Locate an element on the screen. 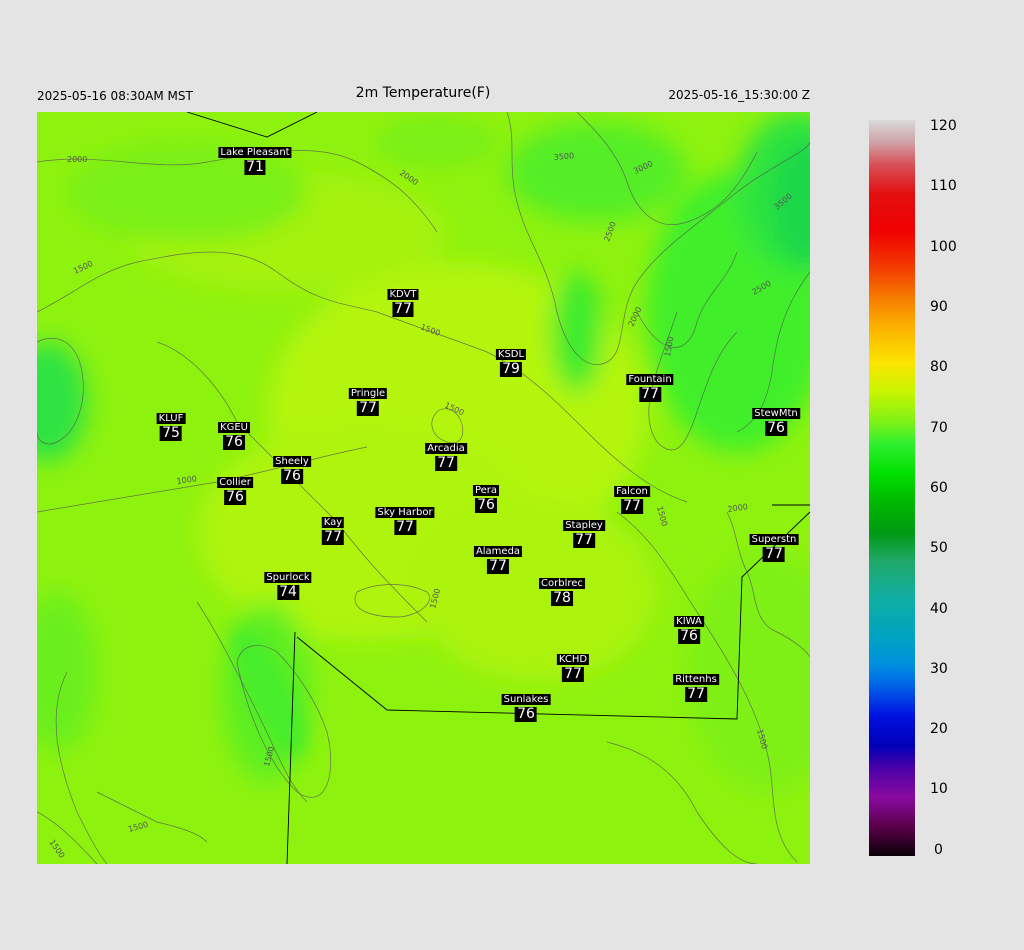 This screenshot has height=950, width=1024. station-falcon: Falcon 77 is located at coordinates (632, 496).